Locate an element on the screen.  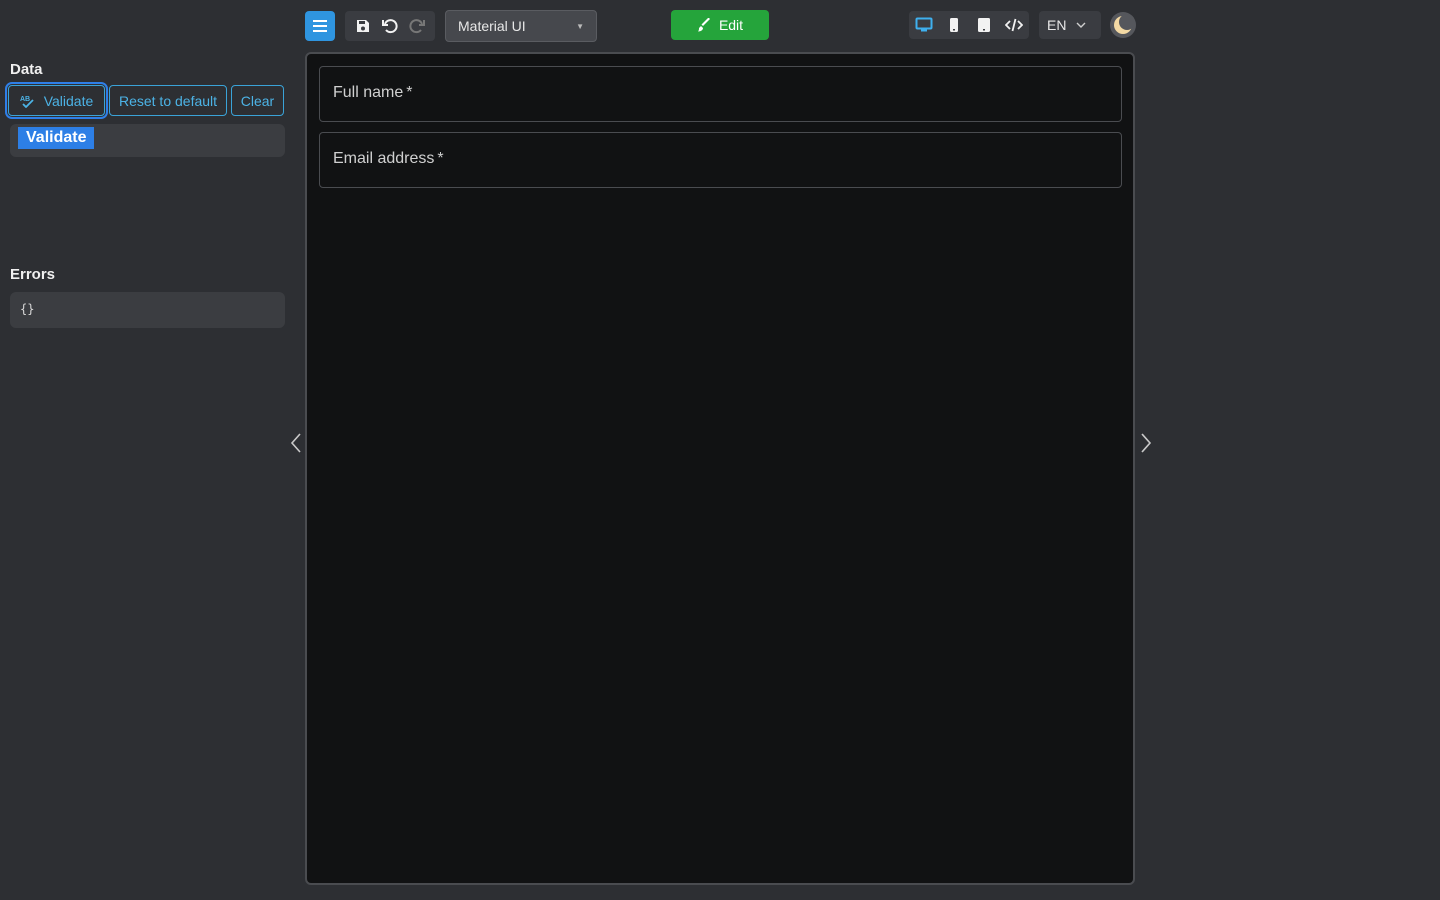
menu-icon is located at coordinates (320, 26).